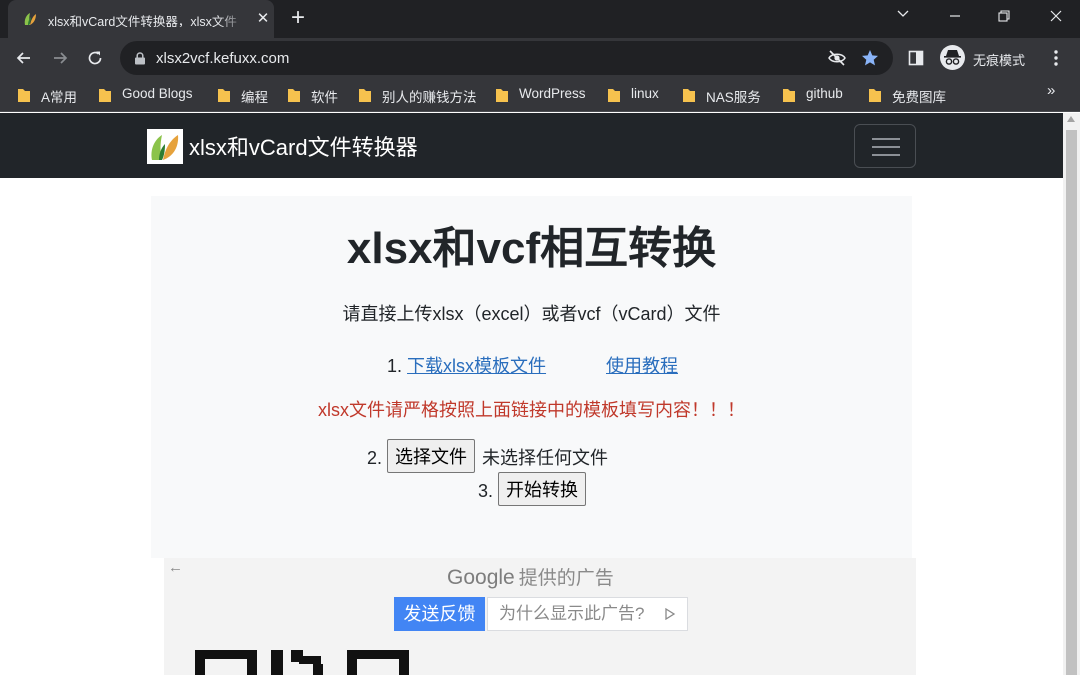  I want to click on bookmark-label: WordPress, so click(552, 93).